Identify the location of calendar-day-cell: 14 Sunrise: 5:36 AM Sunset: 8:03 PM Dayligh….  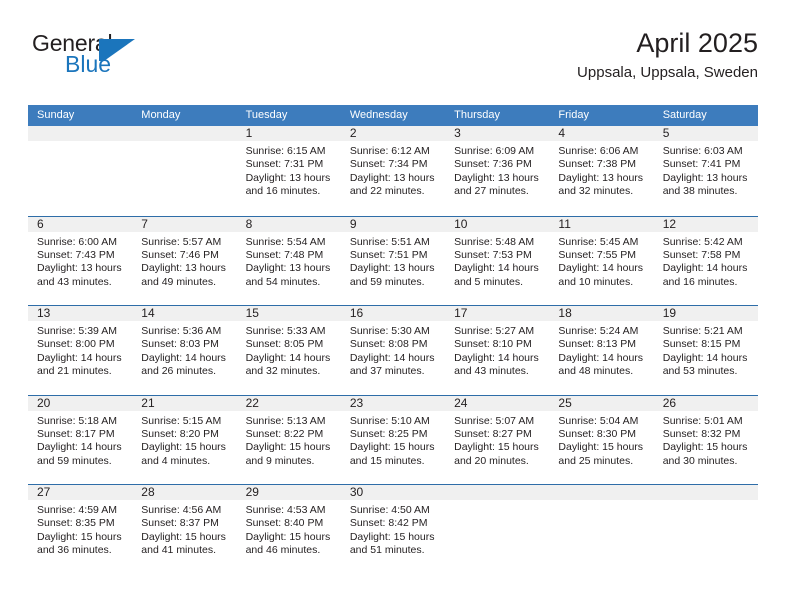
(184, 350).